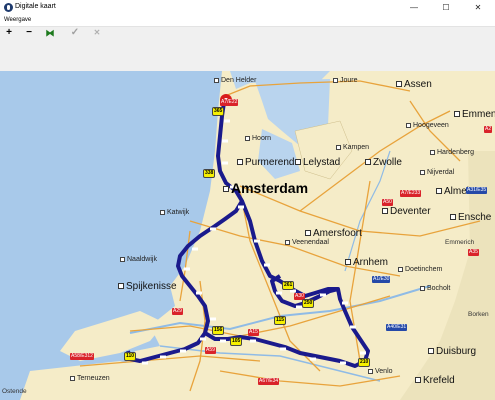 This screenshot has width=495, height=400. Describe the element at coordinates (383, 162) in the screenshot. I see `city-zwolle: Zwolle` at that location.